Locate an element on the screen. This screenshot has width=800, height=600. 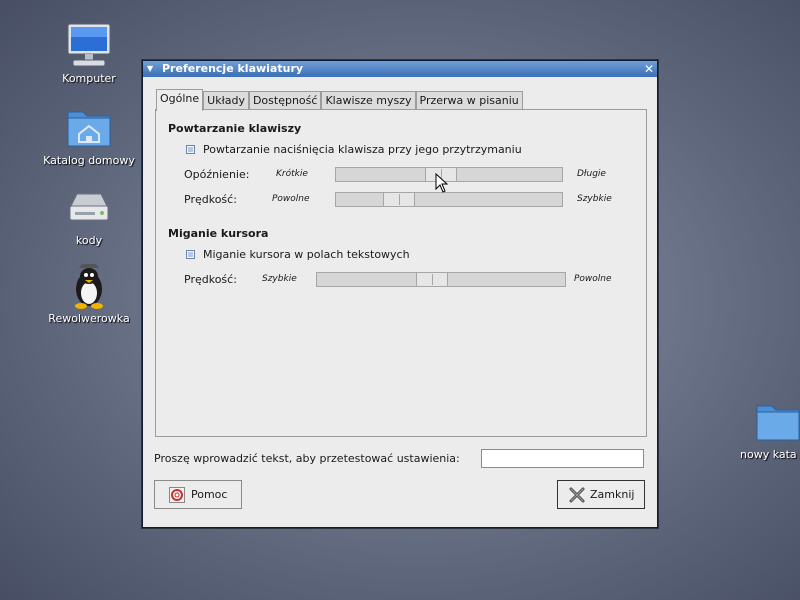
repeat-speed-label: Prędkość: is located at coordinates (210, 199).